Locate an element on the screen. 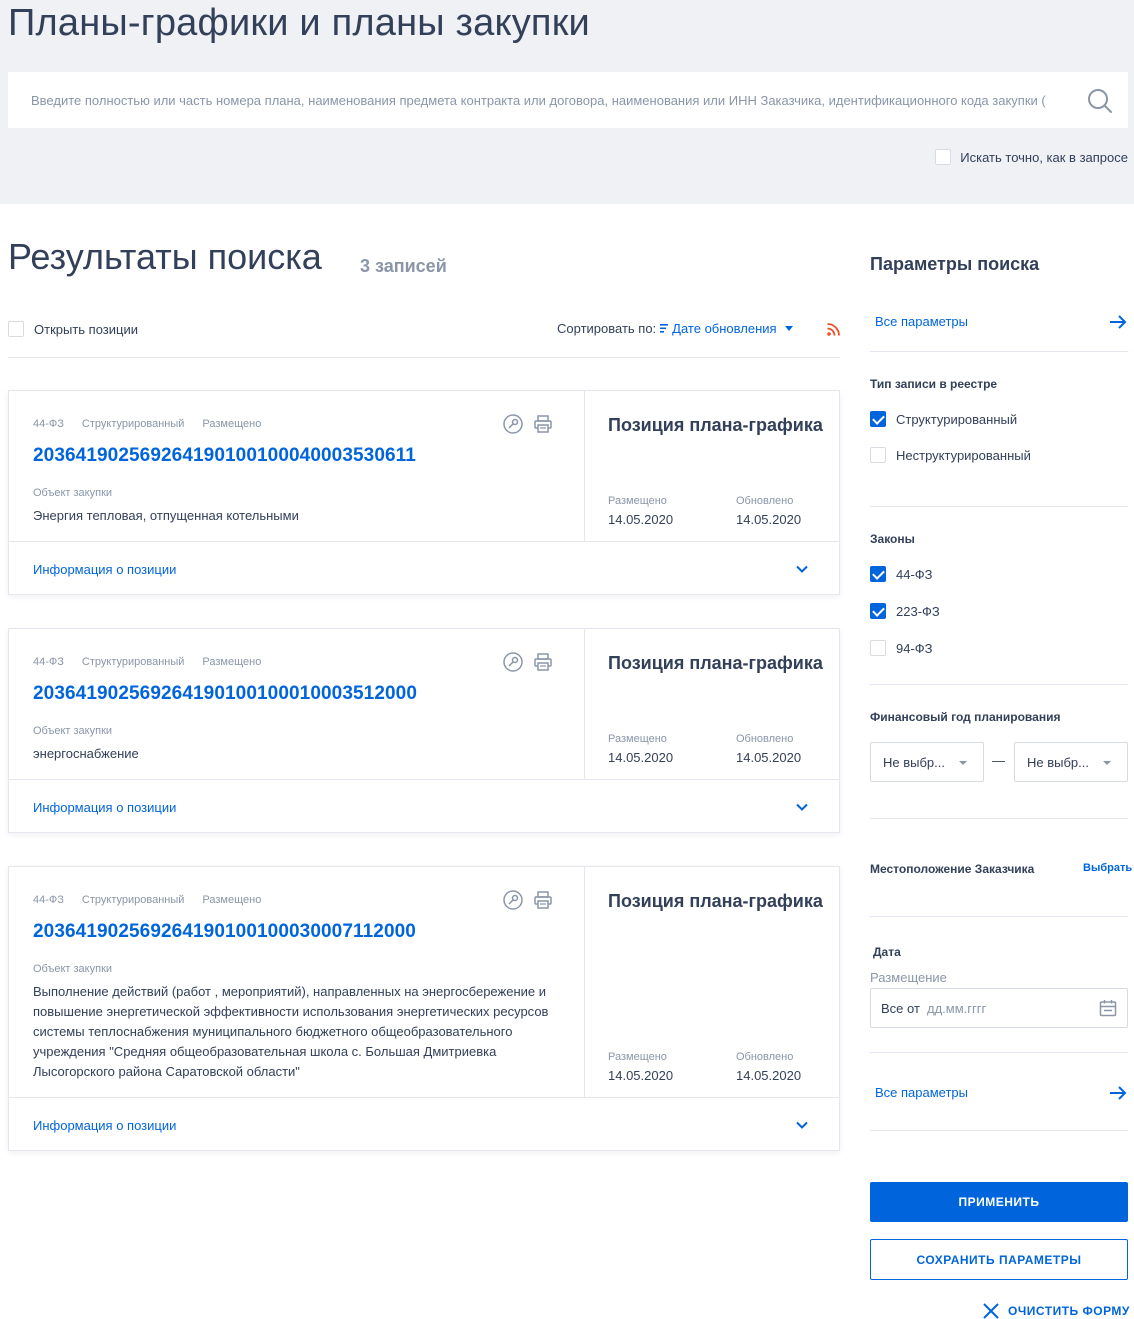  search-bar is located at coordinates (568, 100).